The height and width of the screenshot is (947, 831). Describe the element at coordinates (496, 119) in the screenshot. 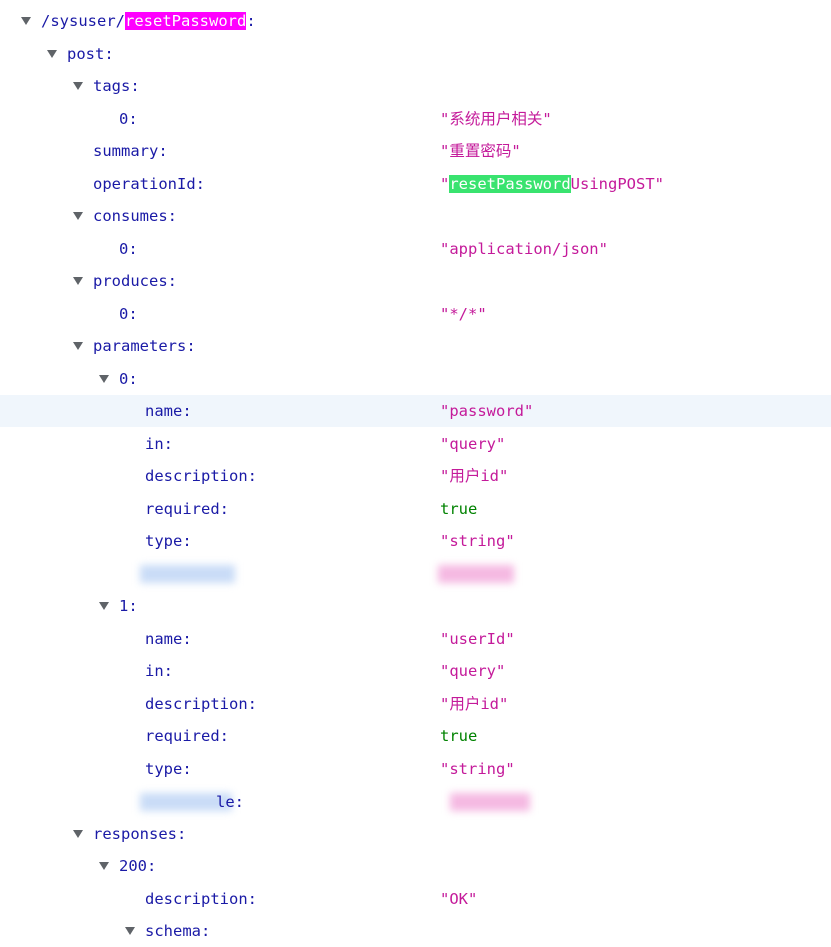

I see `string-value: "系统用户相关"` at that location.